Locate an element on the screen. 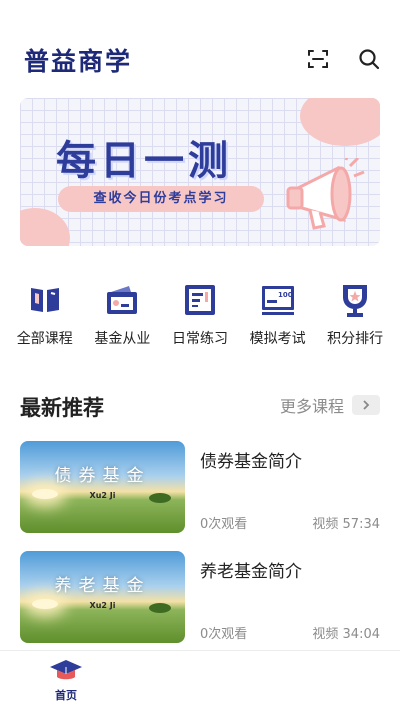 This screenshot has height=711, width=400. graduation-cap-icon is located at coordinates (66, 672).